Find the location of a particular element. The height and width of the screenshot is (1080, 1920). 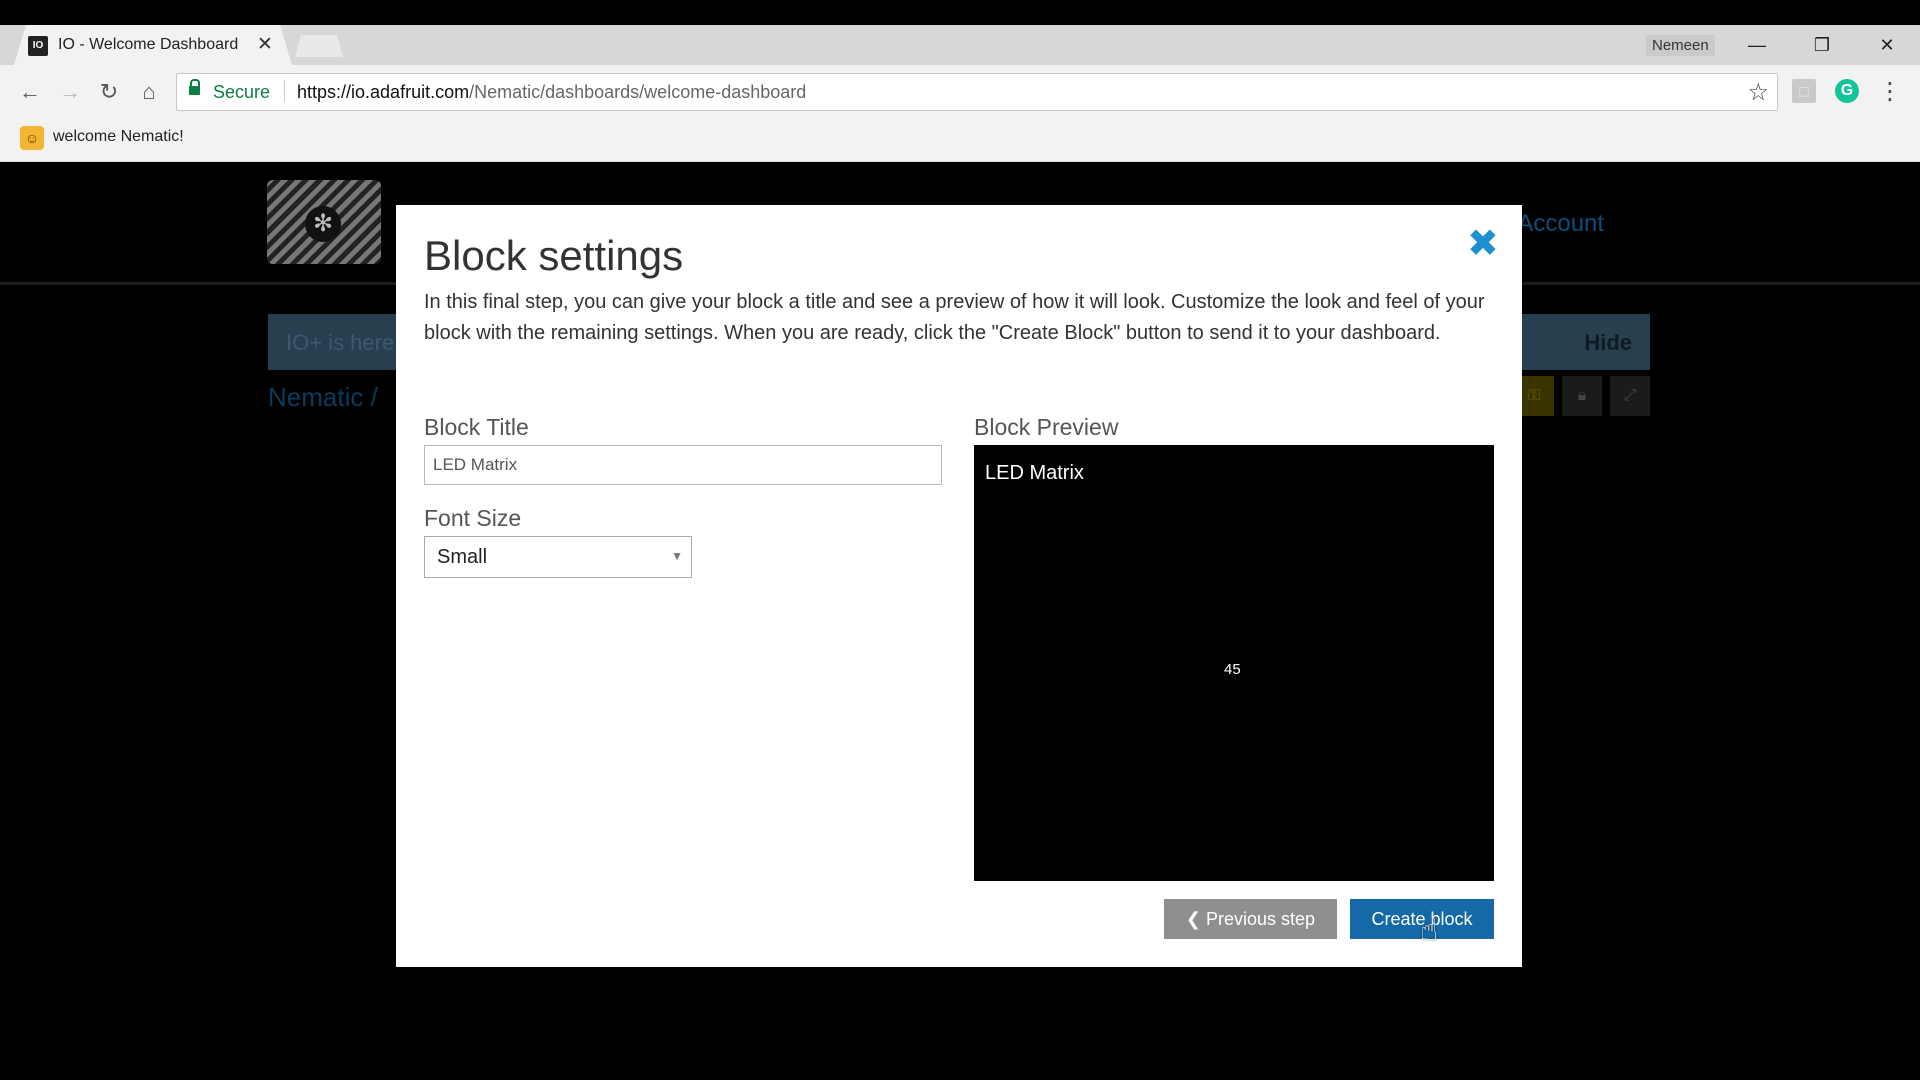

previous-step-button: ❮ Previous step is located at coordinates (1250, 919).